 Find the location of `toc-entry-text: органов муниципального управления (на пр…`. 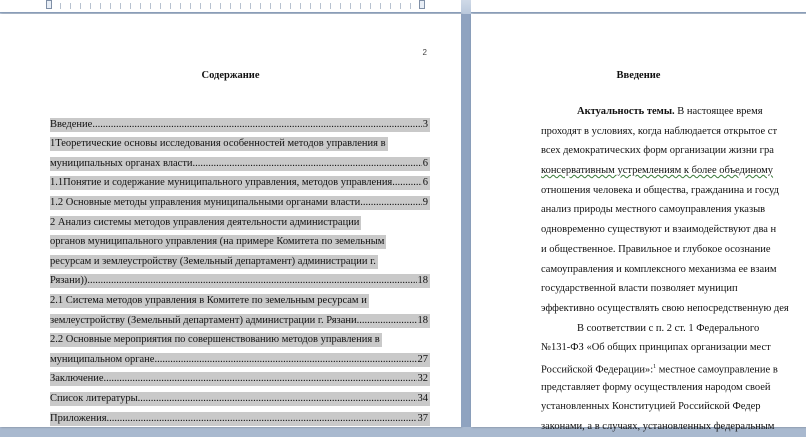

toc-entry-text: органов муниципального управления (на пр… is located at coordinates (217, 242).